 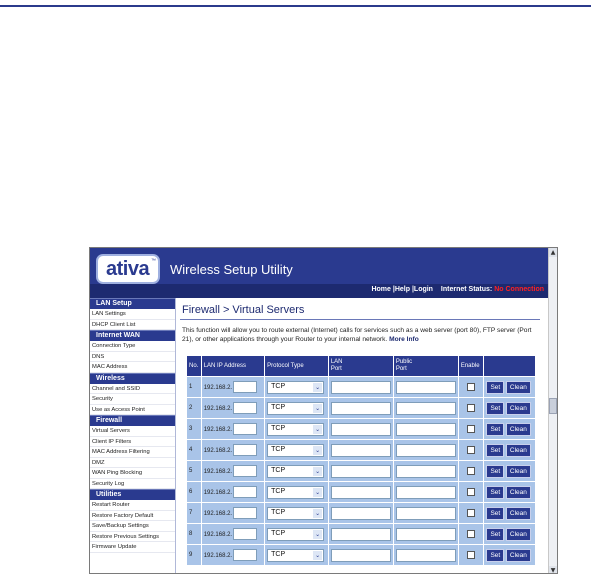 I want to click on sidebar-item-restore-previous: Restore Previous Settings, so click(x=132, y=537).